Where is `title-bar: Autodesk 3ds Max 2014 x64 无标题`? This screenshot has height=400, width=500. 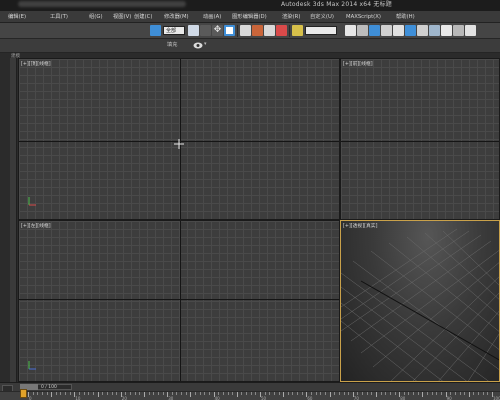
title-bar: Autodesk 3ds Max 2014 x64 无标题 is located at coordinates (250, 5).